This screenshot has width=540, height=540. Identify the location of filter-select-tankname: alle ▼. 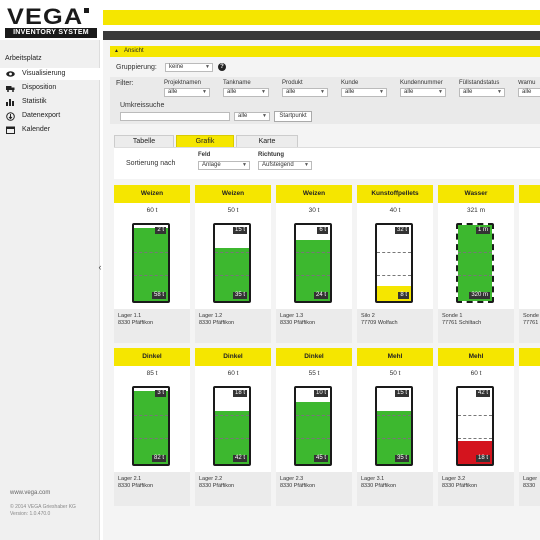
(246, 92).